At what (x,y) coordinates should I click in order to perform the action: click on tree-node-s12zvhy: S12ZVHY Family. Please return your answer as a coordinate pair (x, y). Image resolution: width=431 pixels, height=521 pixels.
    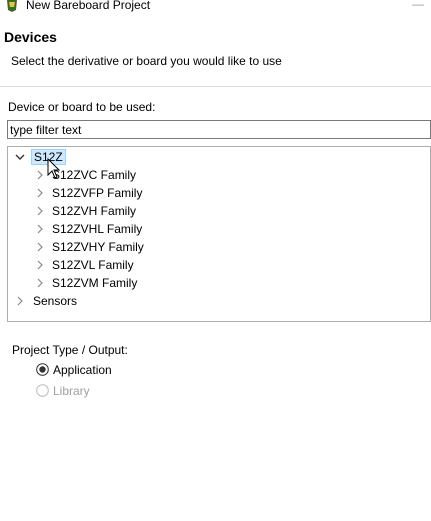
    Looking at the image, I should click on (134, 247).